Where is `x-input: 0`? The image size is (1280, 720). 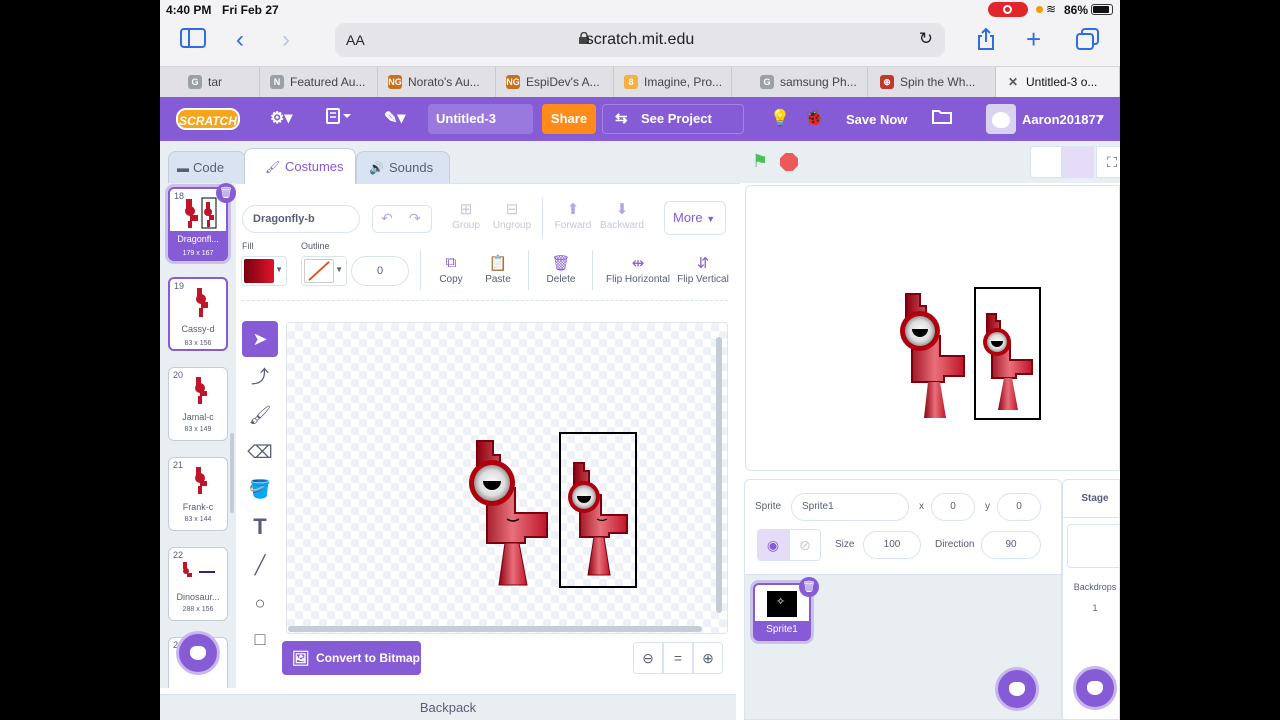
x-input: 0 is located at coordinates (953, 507).